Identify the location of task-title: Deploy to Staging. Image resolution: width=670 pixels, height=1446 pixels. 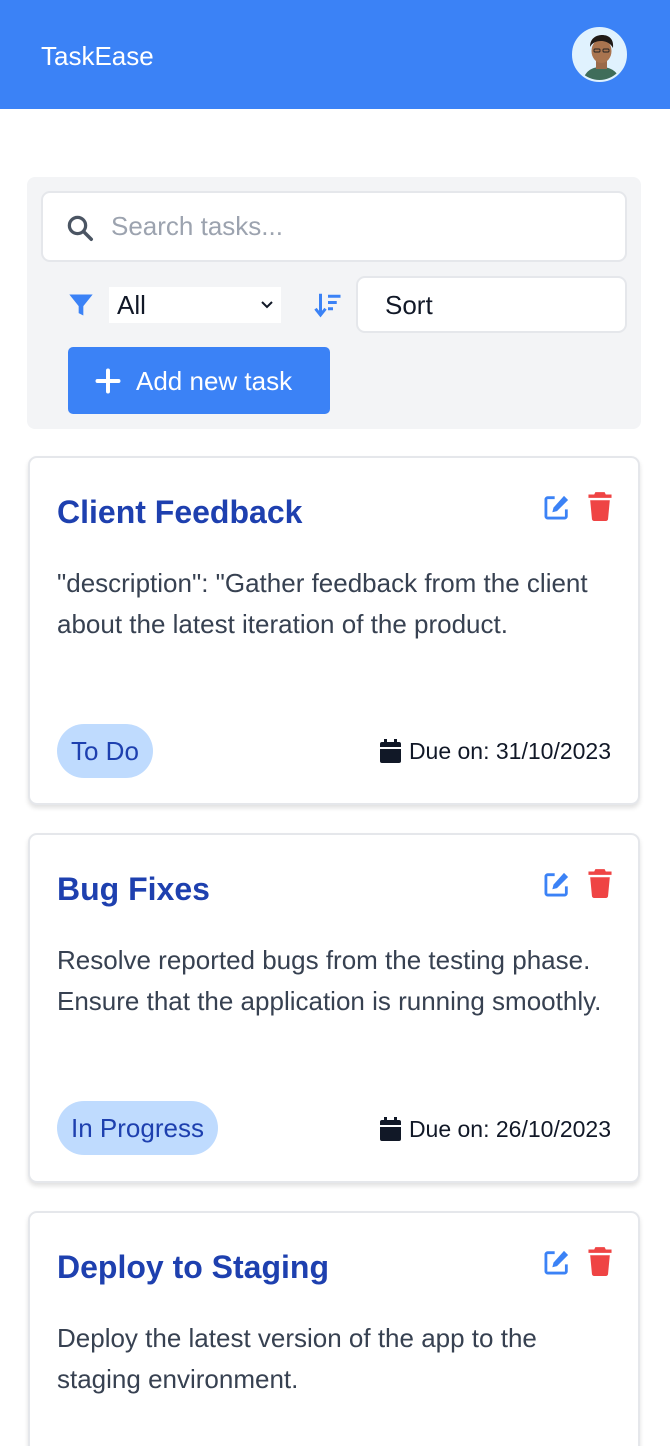
(193, 1267).